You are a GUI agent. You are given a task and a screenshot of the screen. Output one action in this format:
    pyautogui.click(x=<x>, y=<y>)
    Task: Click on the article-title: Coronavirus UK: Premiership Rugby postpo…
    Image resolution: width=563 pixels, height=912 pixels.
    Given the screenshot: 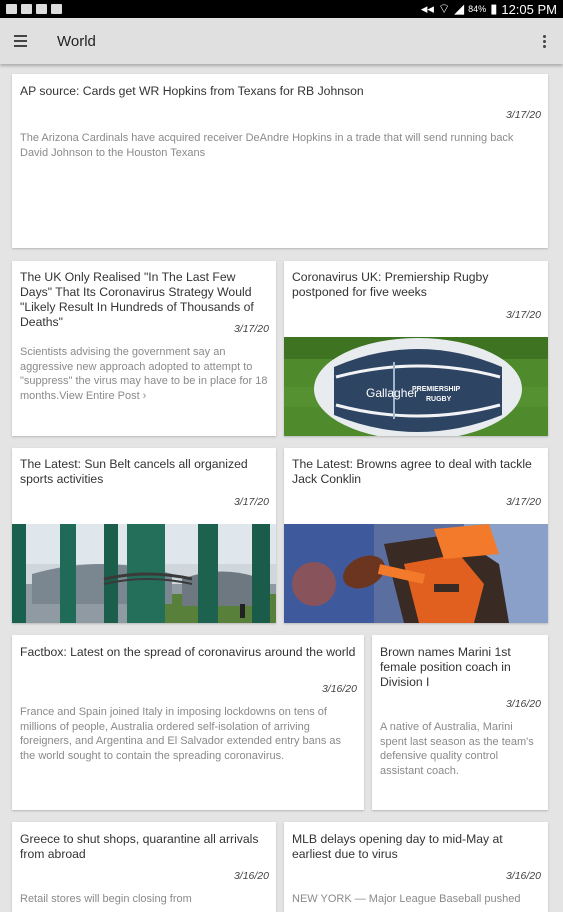 What is the action you would take?
    pyautogui.click(x=390, y=284)
    